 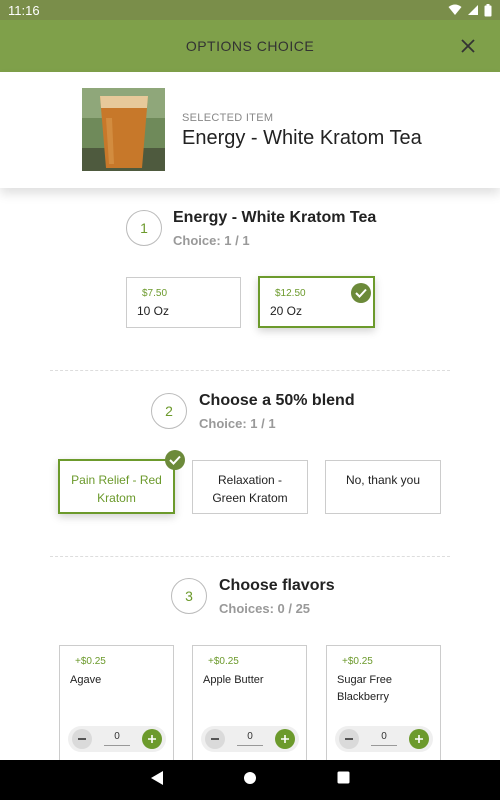 I want to click on section-3-subtitle: Choices: 0 / 25, so click(x=265, y=608).